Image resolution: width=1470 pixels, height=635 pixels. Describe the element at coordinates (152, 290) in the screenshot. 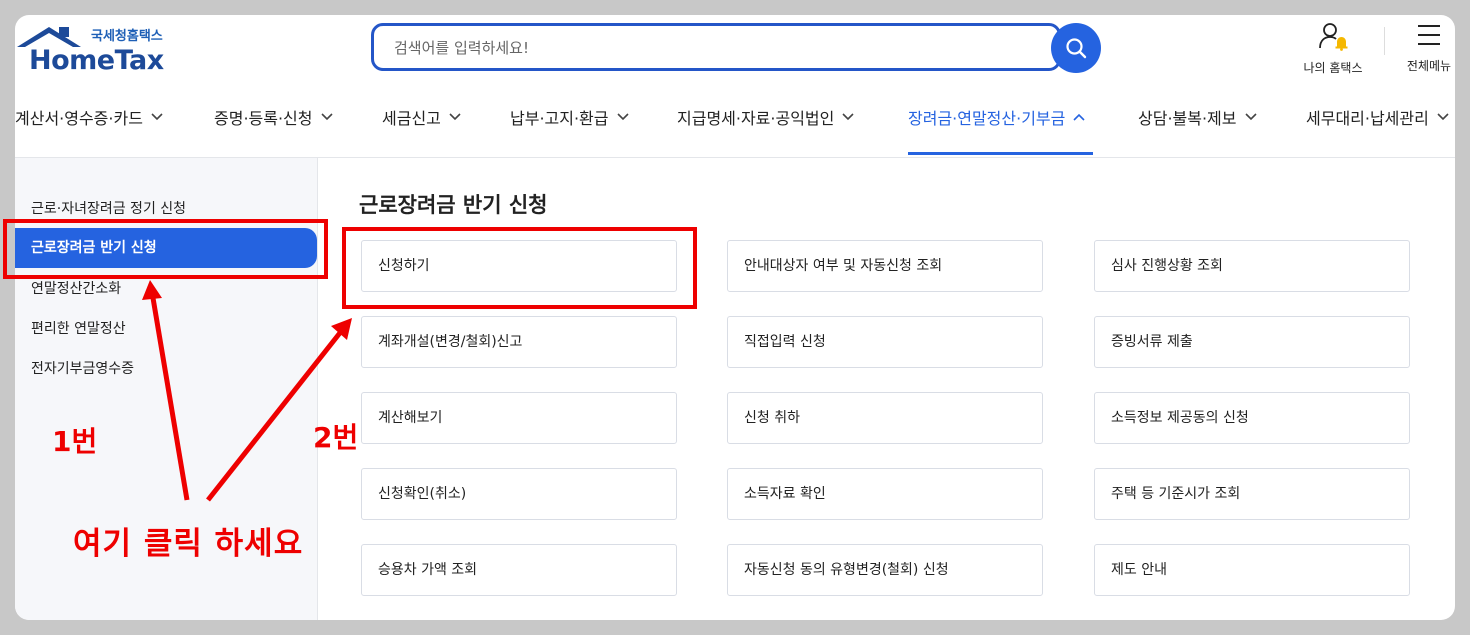

I see `arrow-head-icon` at that location.